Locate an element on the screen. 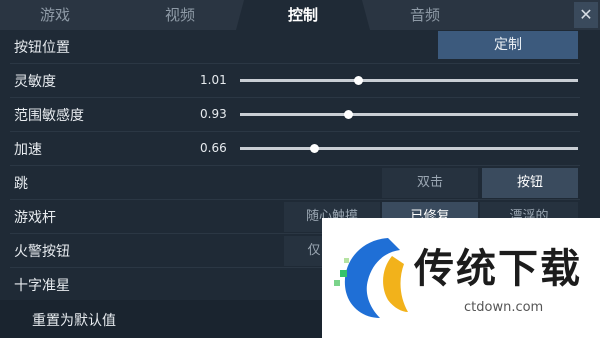  acceleration-slider is located at coordinates (409, 148).